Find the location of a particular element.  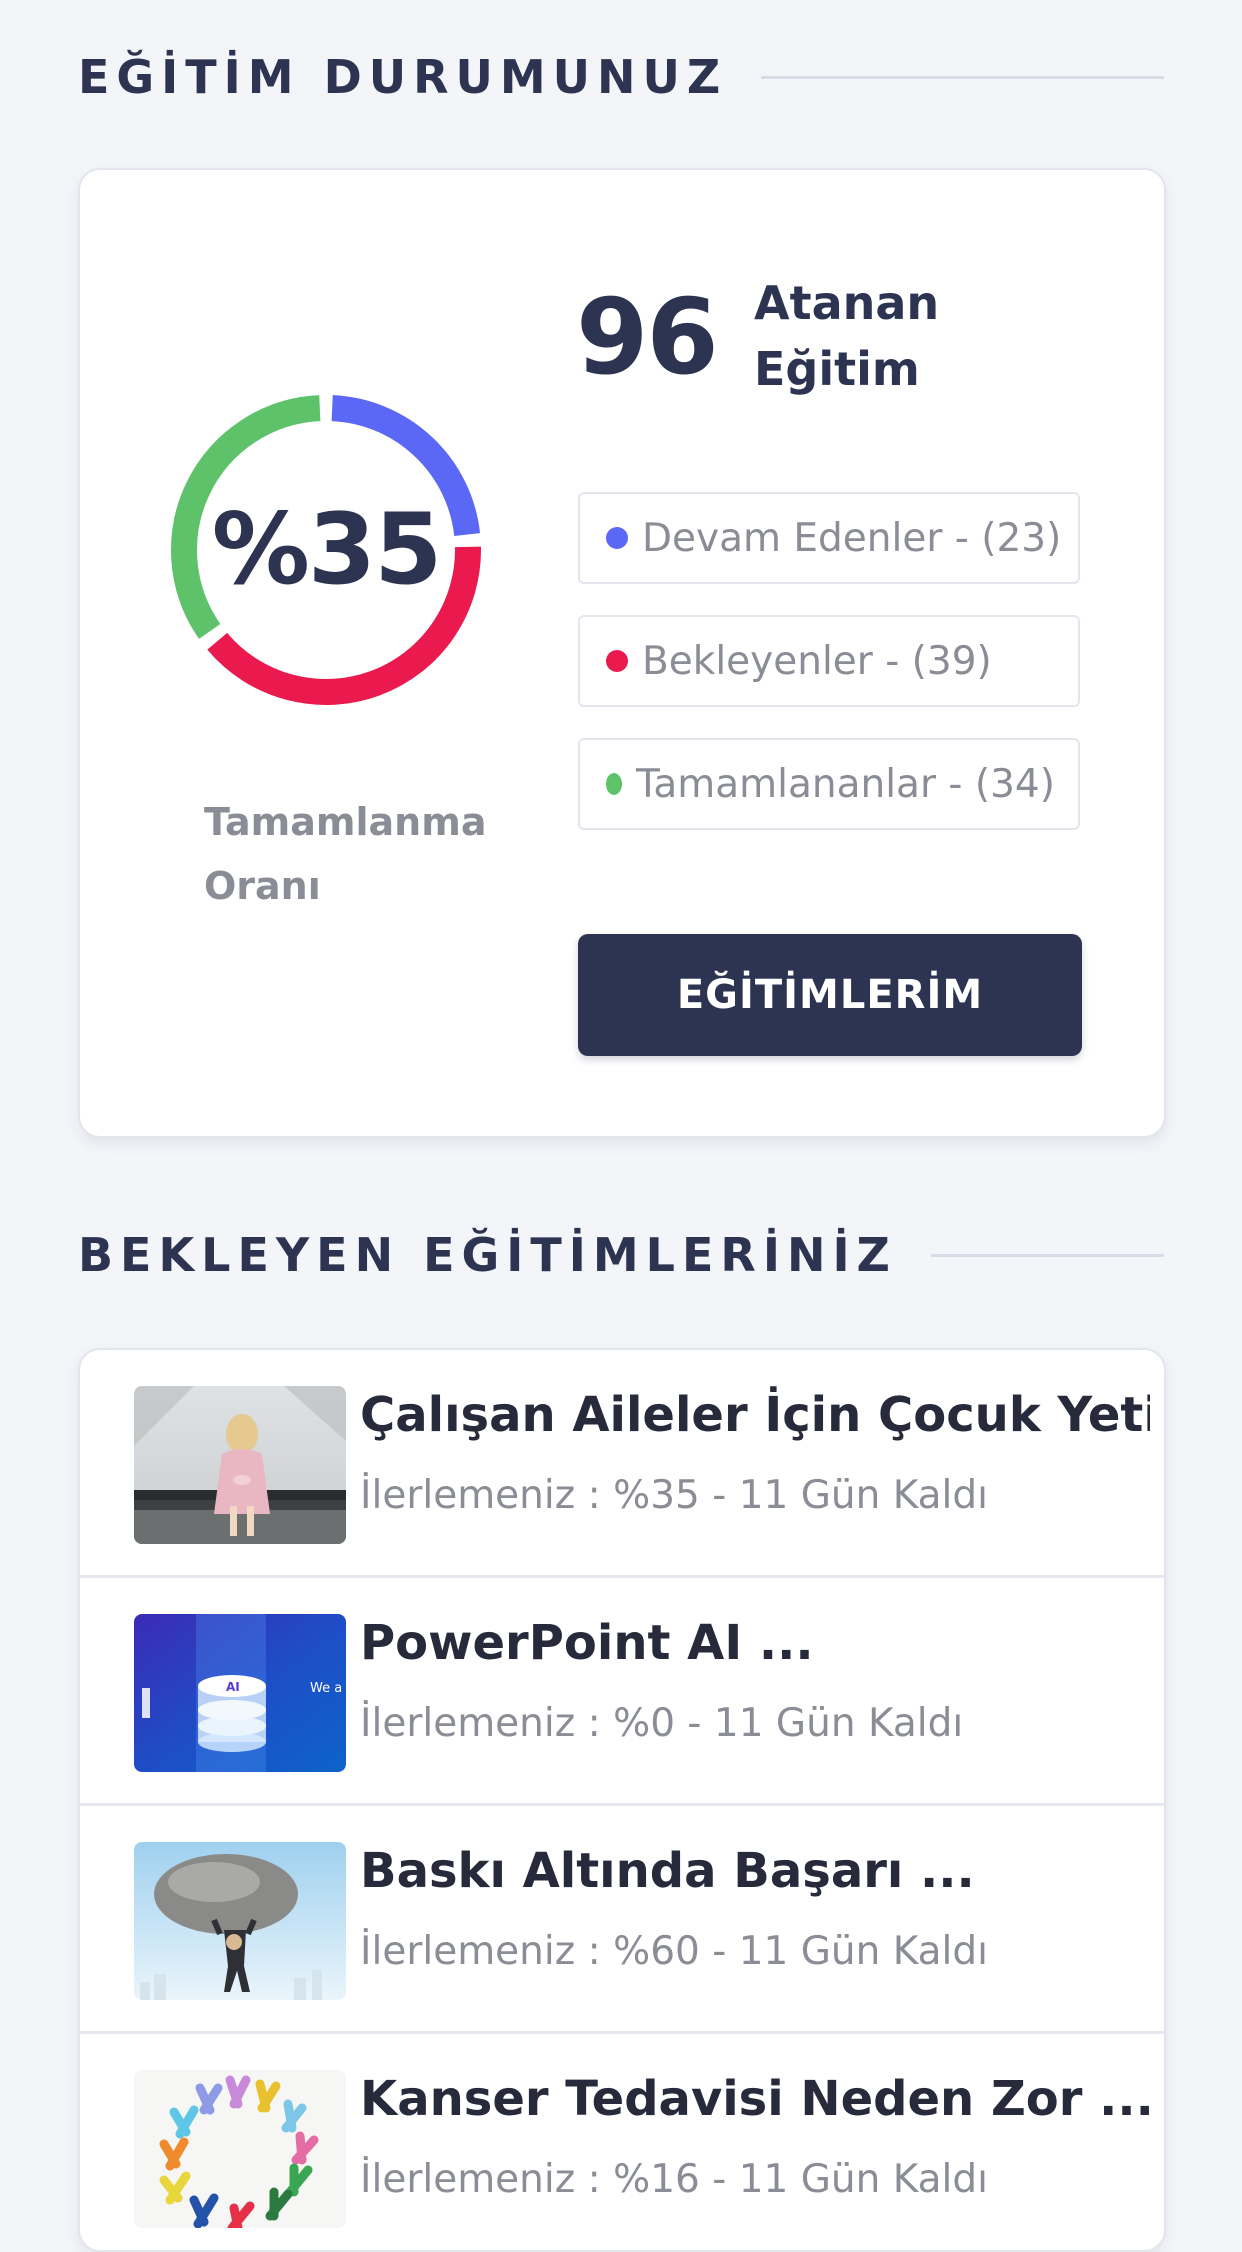

completed-dot-icon is located at coordinates (614, 784).